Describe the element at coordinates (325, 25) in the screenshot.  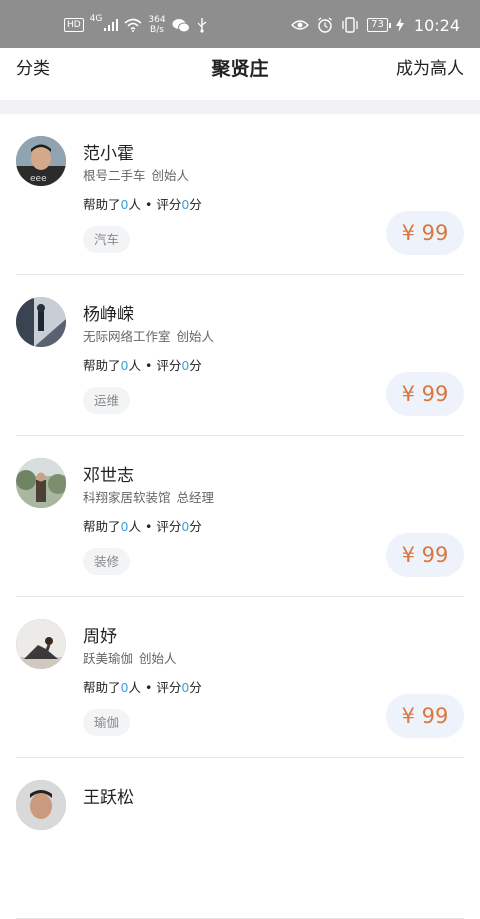
I see `alarm-icon` at that location.